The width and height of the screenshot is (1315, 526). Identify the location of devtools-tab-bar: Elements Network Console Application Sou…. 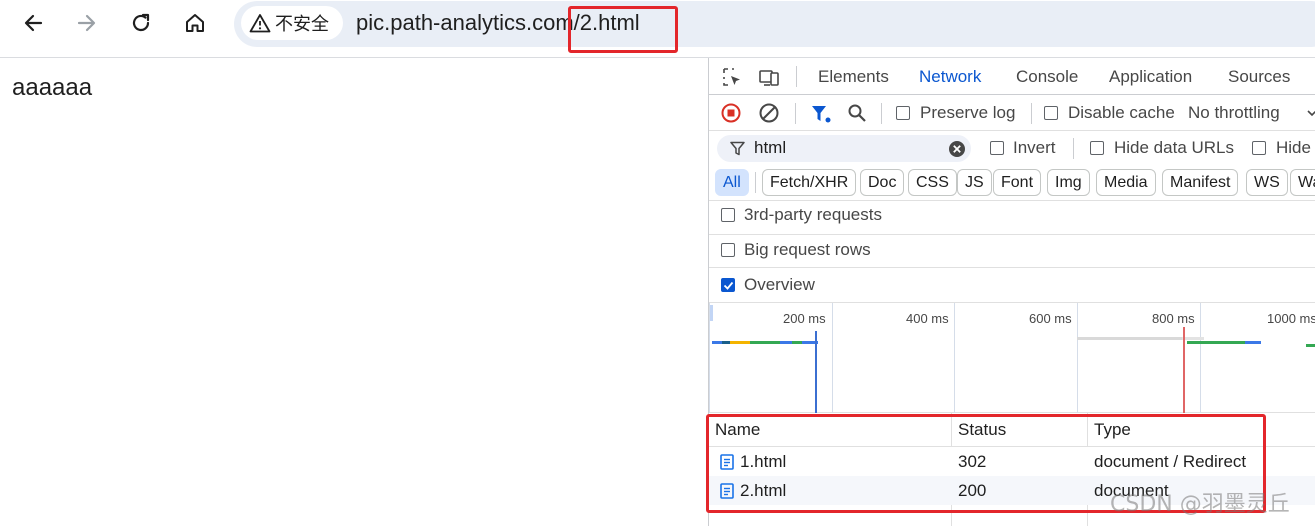
(1012, 76).